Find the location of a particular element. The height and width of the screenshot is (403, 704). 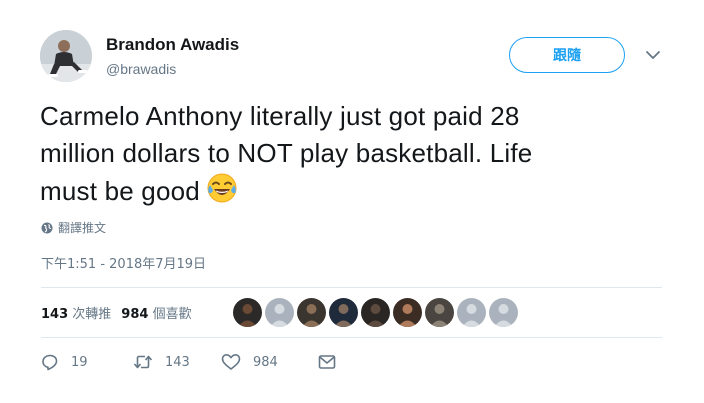

tweet-timestamp: 下午1:51 - 2018年7月19日 is located at coordinates (123, 262).